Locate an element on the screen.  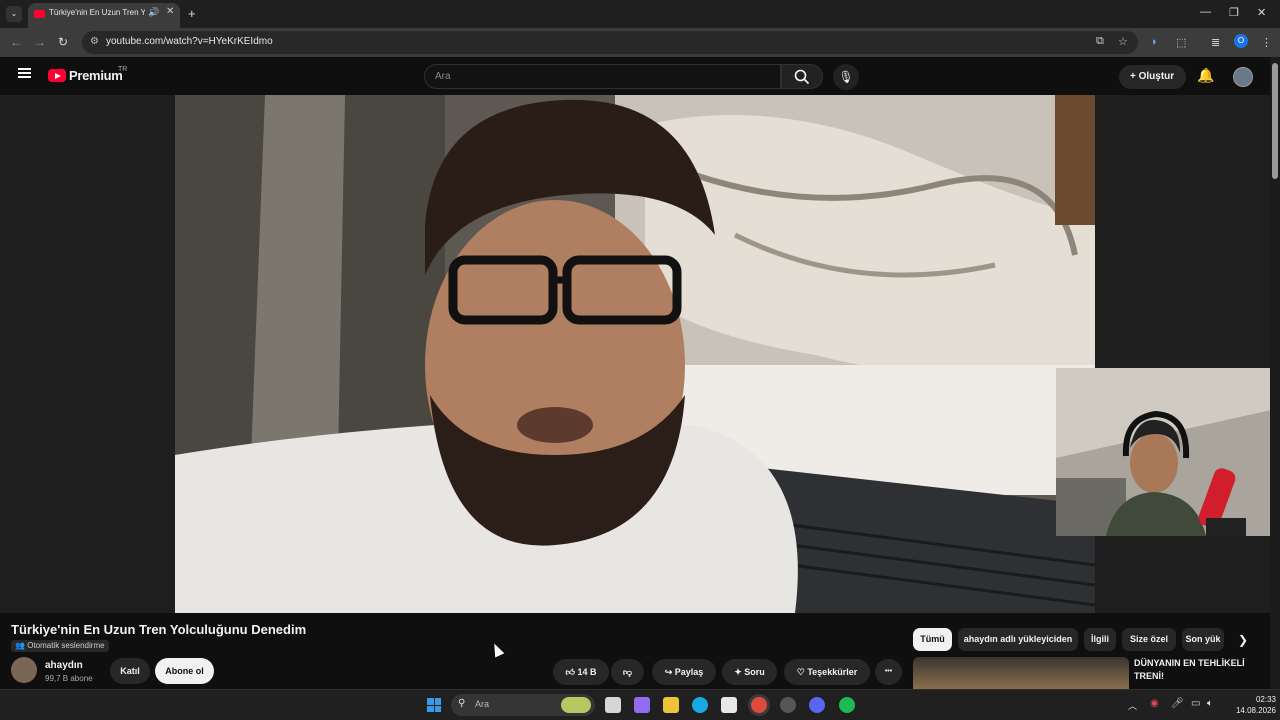
region-code: TR is located at coordinates (123, 69).